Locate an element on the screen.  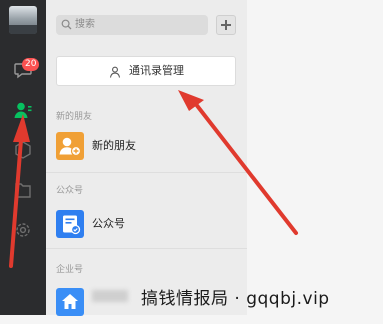
contacts-manage-button: 通讯录管理 is located at coordinates (146, 71).